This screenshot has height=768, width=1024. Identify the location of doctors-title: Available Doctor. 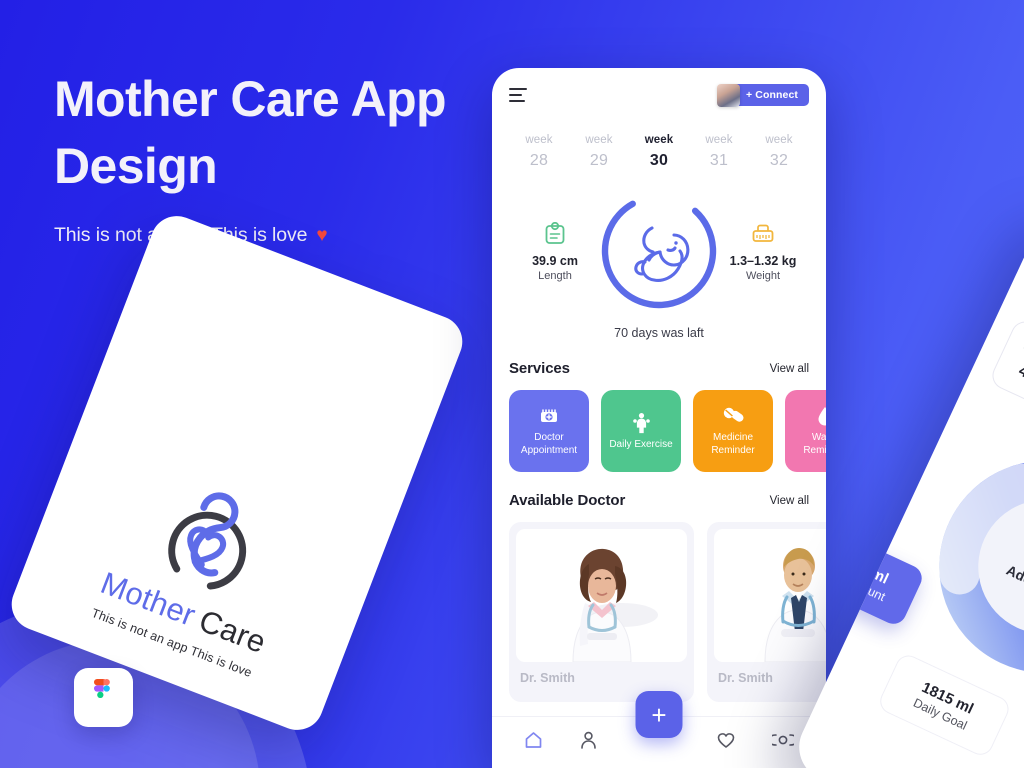
(567, 500).